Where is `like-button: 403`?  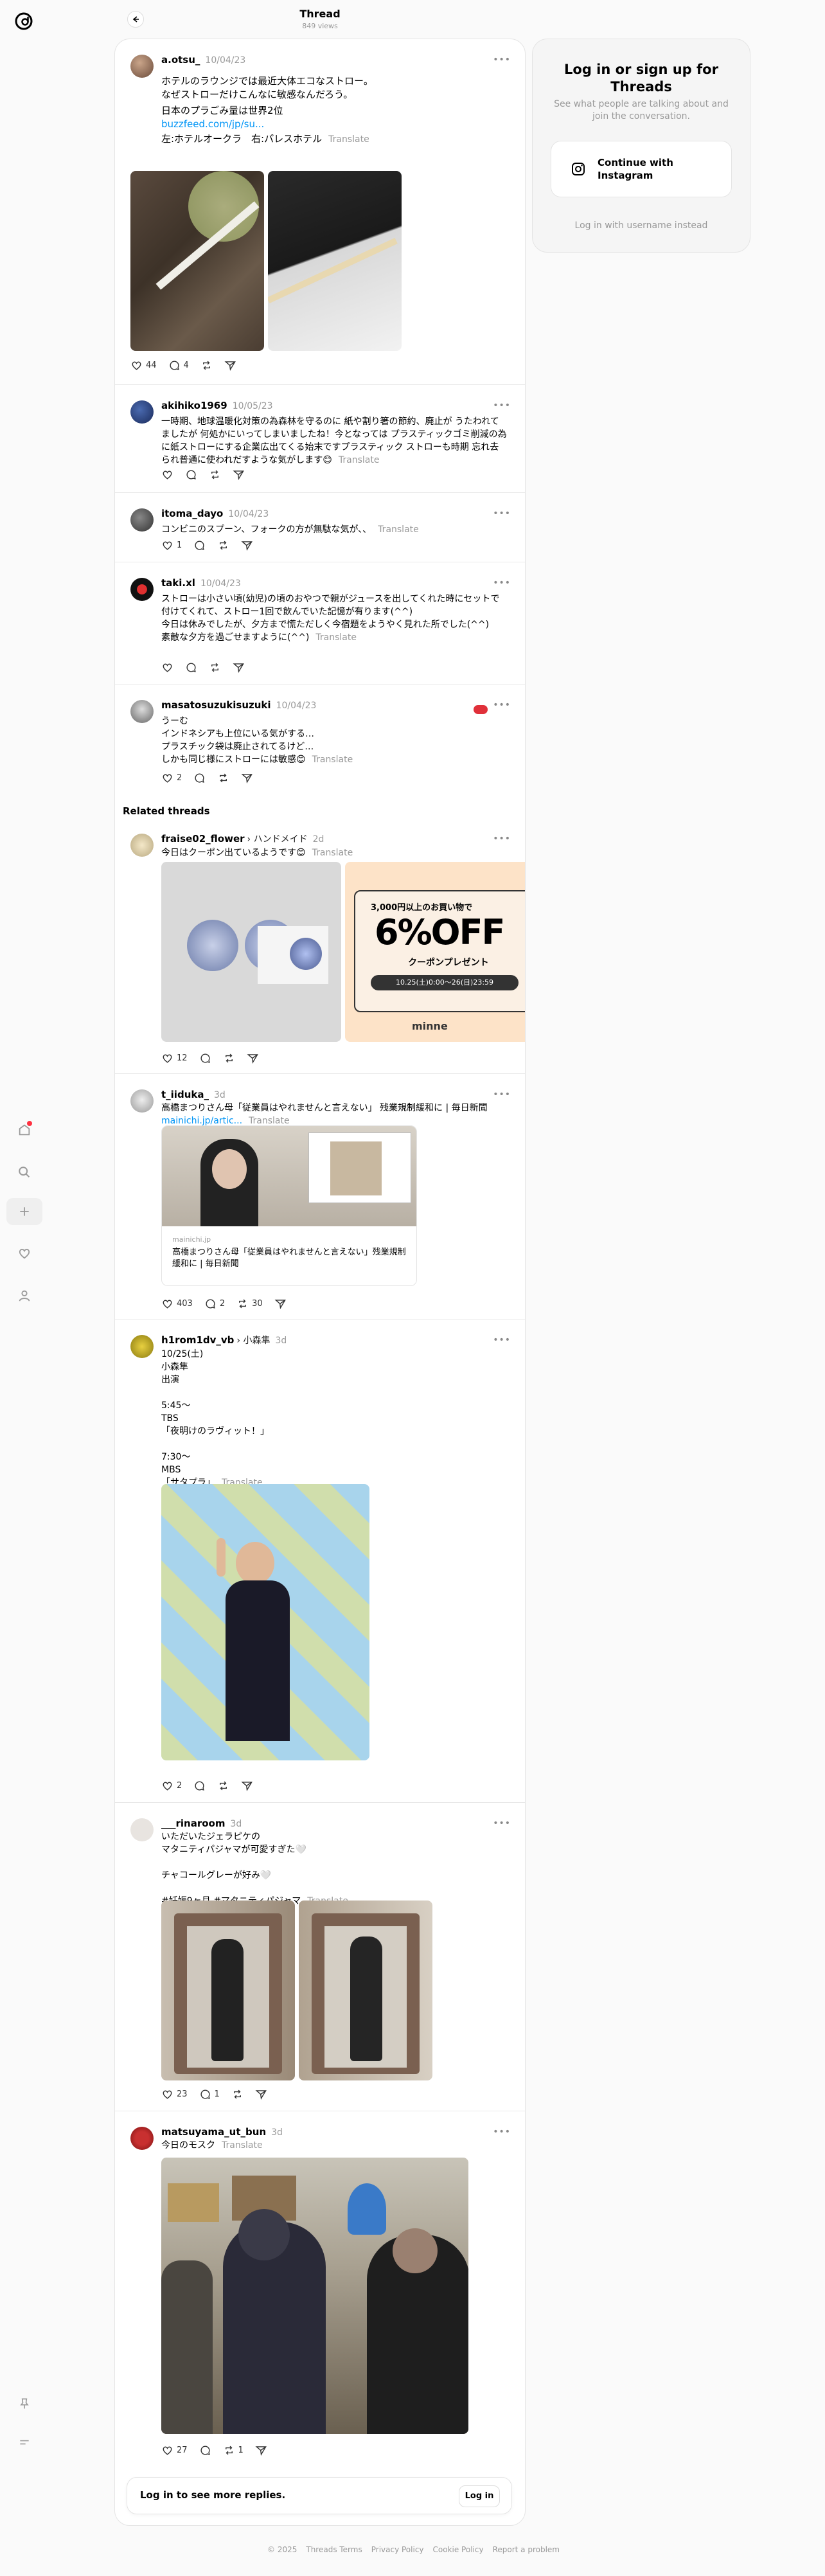 like-button: 403 is located at coordinates (177, 1304).